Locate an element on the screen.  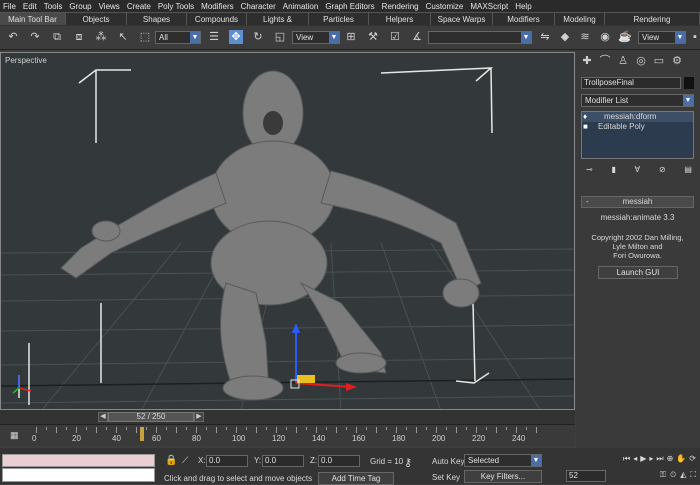
absolute-mode-icon: ⟋ is located at coordinates (185, 460).